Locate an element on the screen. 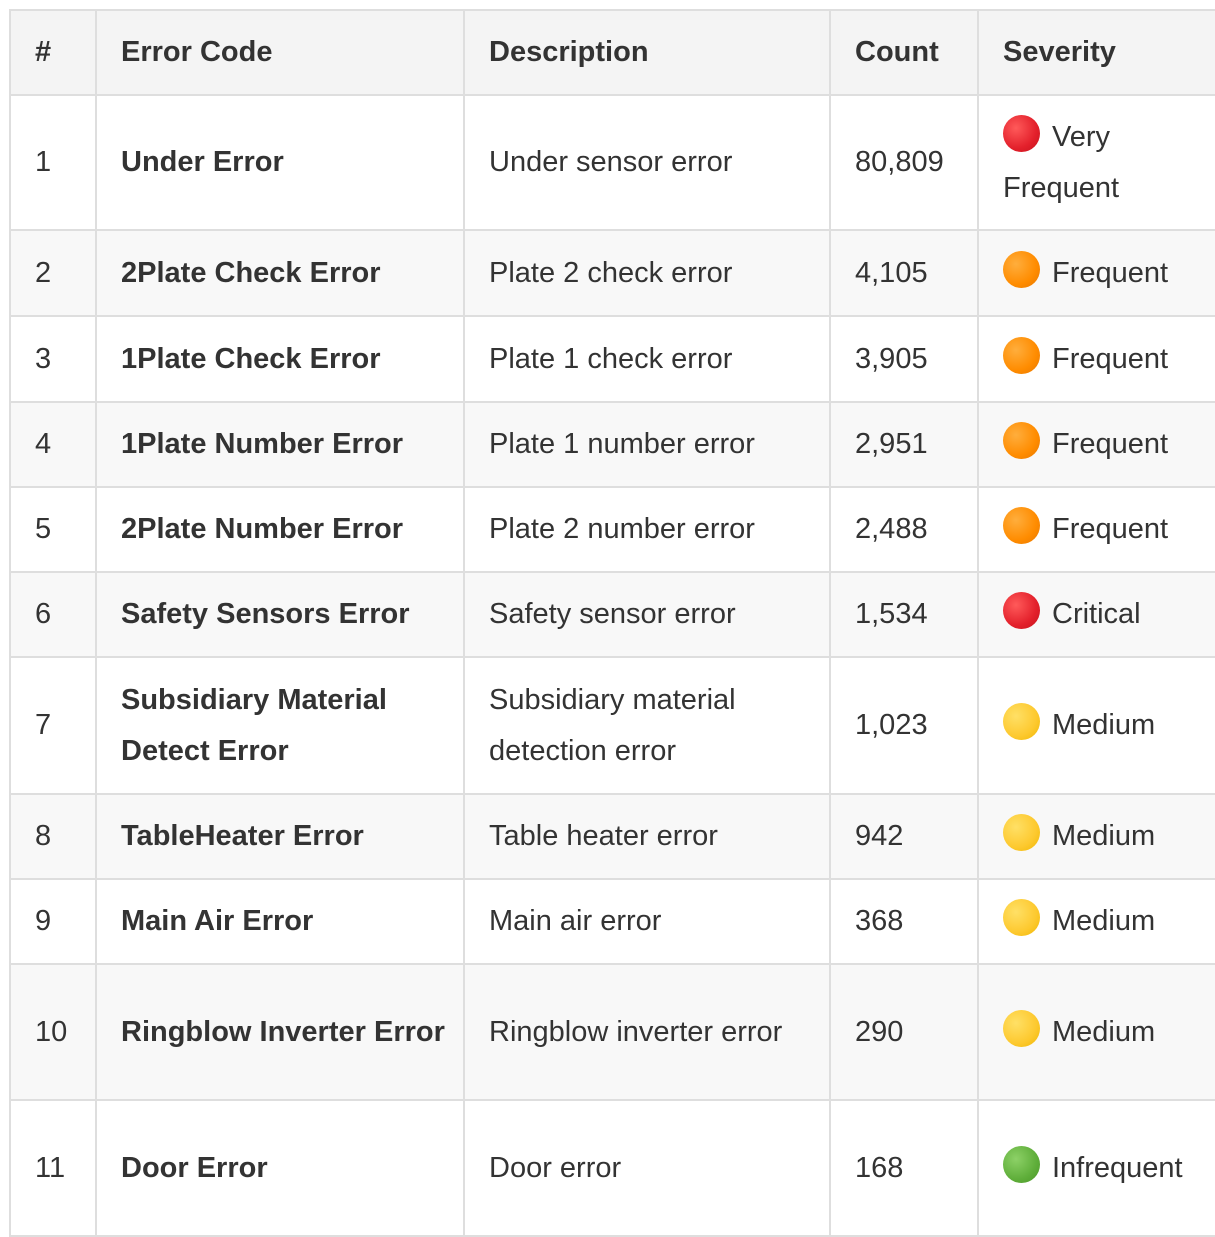 This screenshot has height=1237, width=1215. error-count: 1,534 is located at coordinates (904, 614).